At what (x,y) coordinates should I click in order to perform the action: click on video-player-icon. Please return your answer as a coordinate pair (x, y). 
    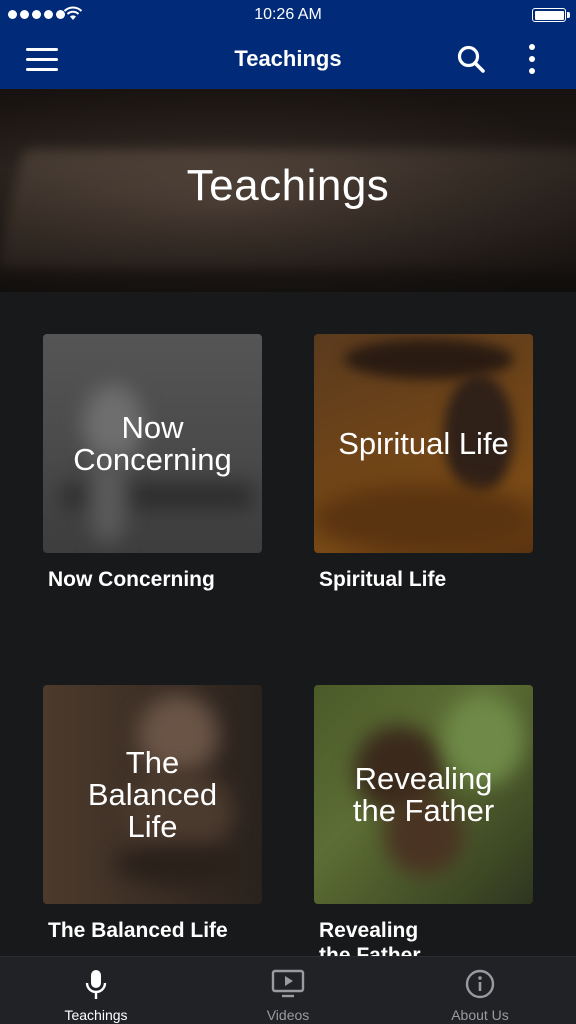
    Looking at the image, I should click on (288, 983).